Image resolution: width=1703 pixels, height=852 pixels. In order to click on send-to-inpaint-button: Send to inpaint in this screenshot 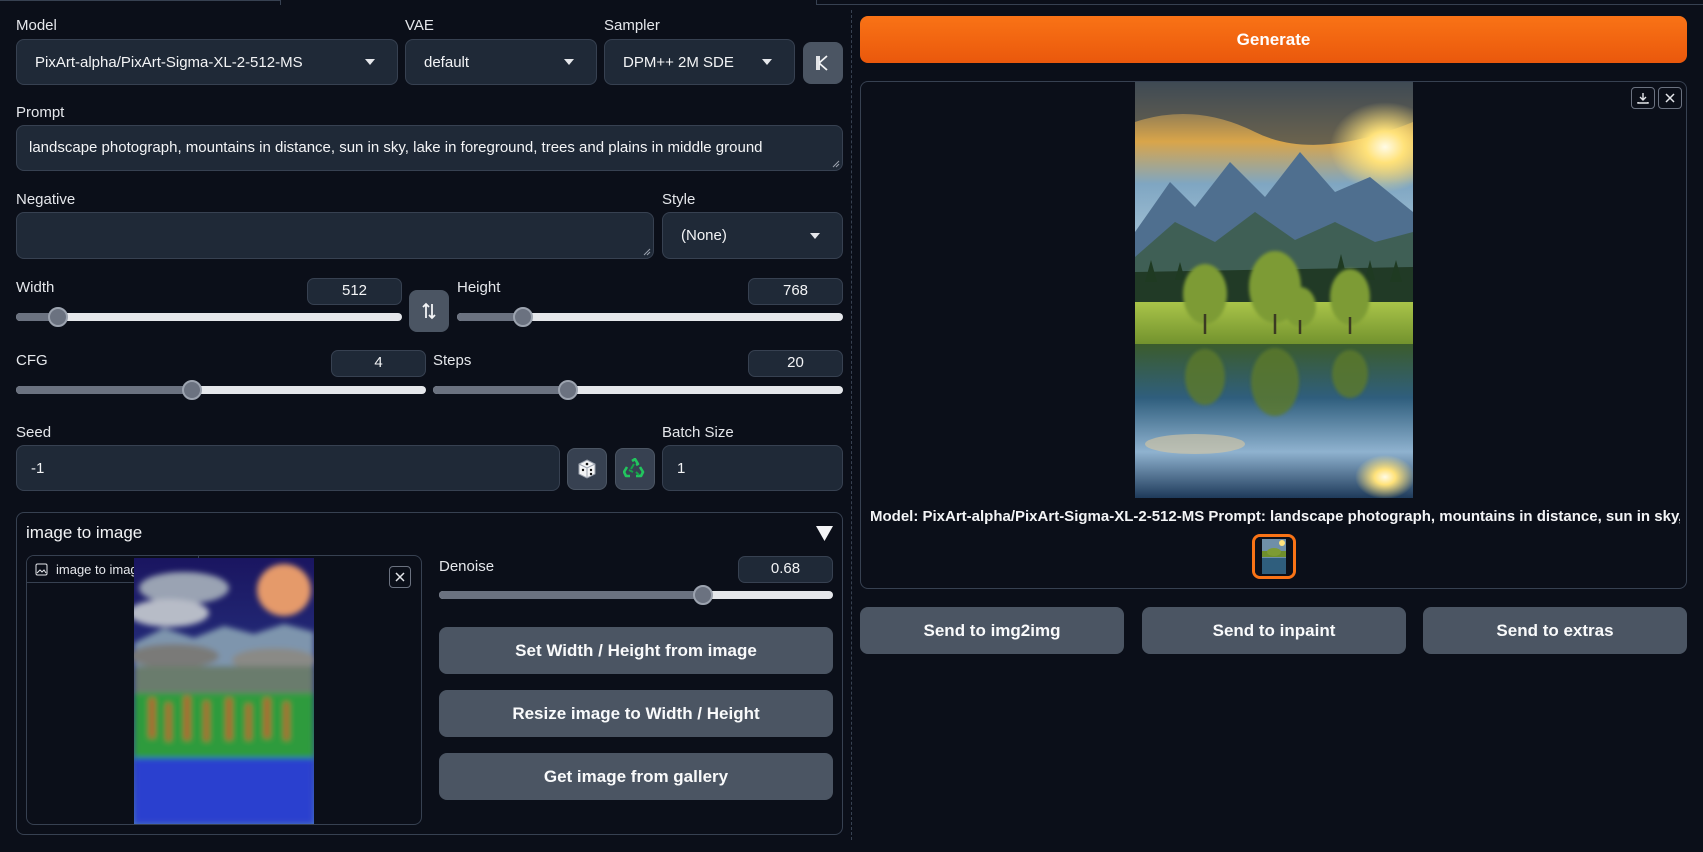, I will do `click(1274, 630)`.